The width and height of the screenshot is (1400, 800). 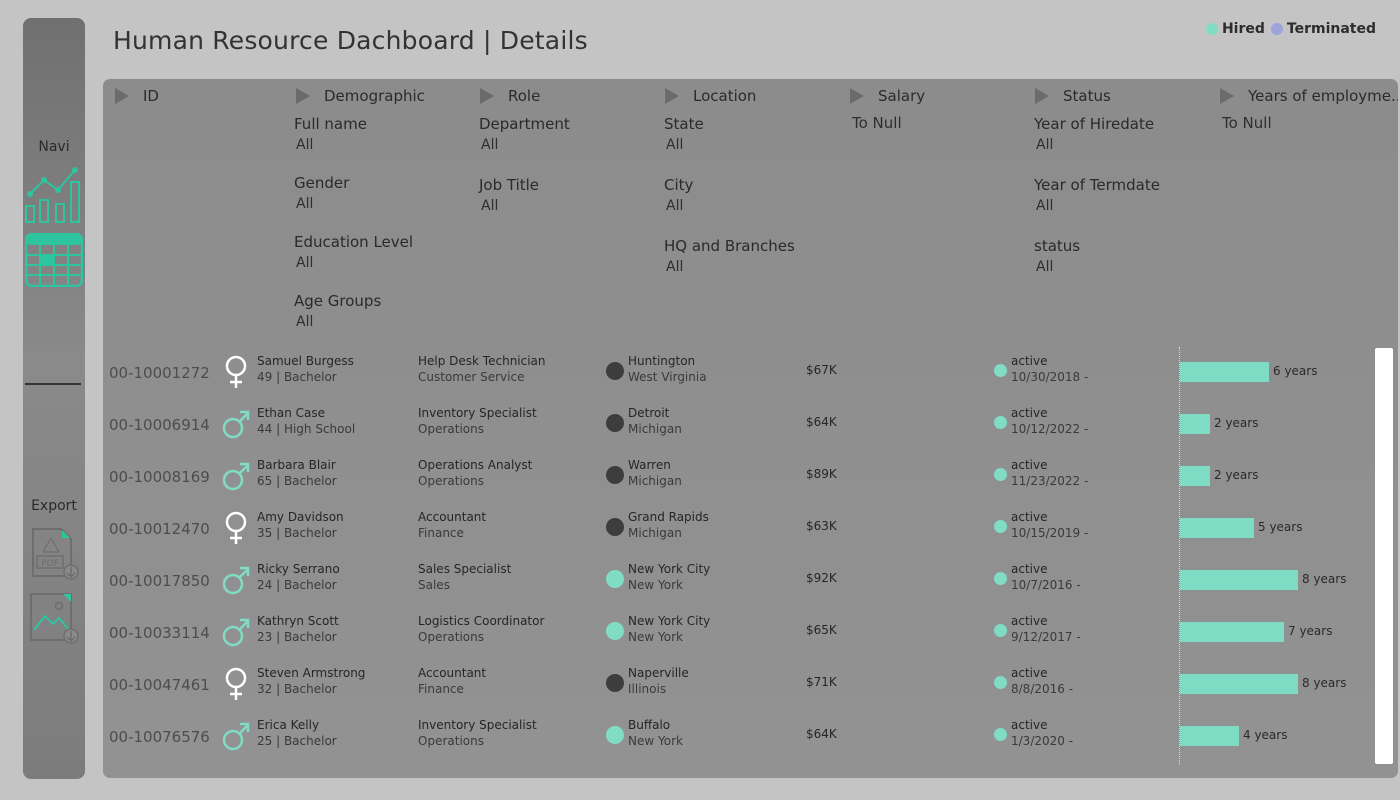 I want to click on department: Sales, so click(x=434, y=585).